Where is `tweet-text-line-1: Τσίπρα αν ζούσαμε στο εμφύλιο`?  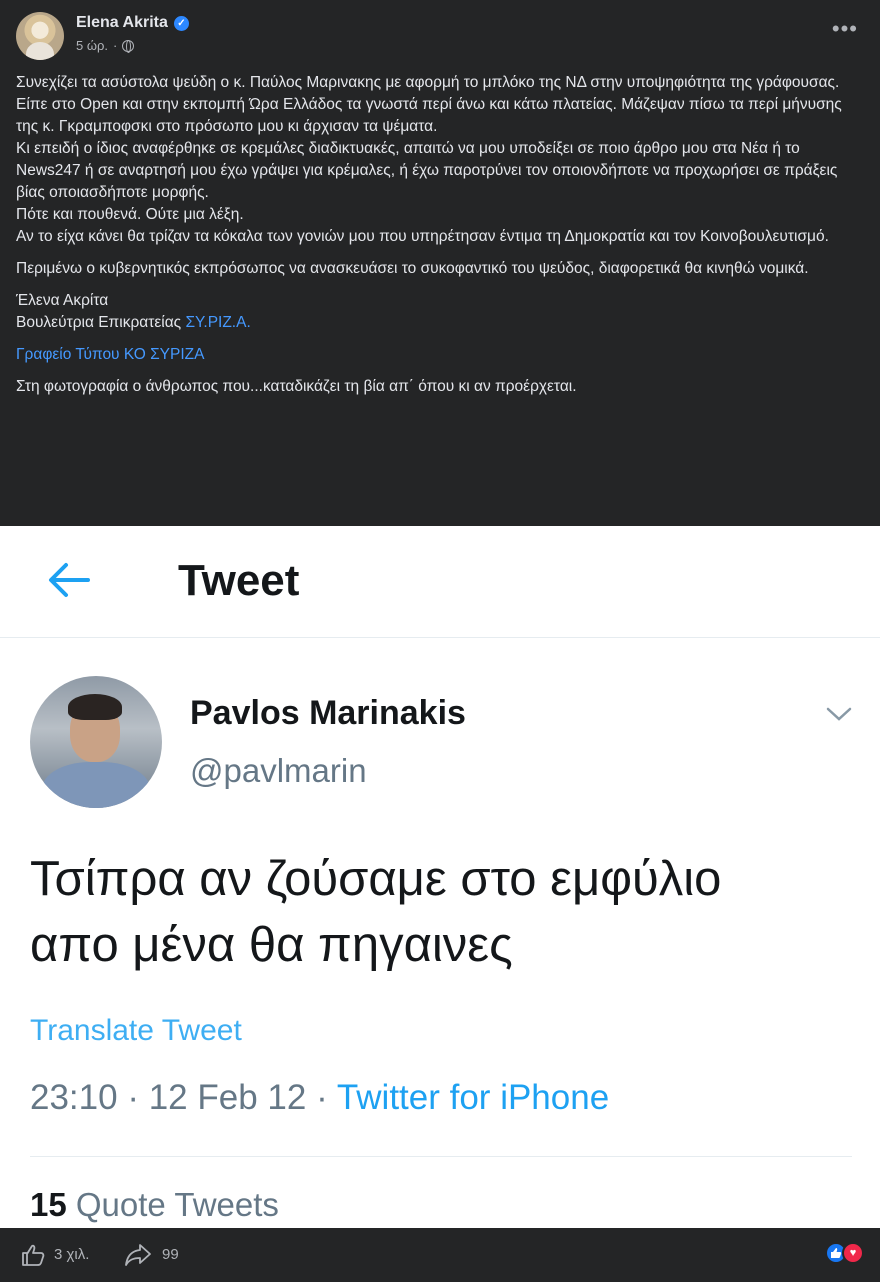
tweet-text-line-1: Τσίπρα αν ζούσαμε στο εμφύλιο is located at coordinates (376, 879).